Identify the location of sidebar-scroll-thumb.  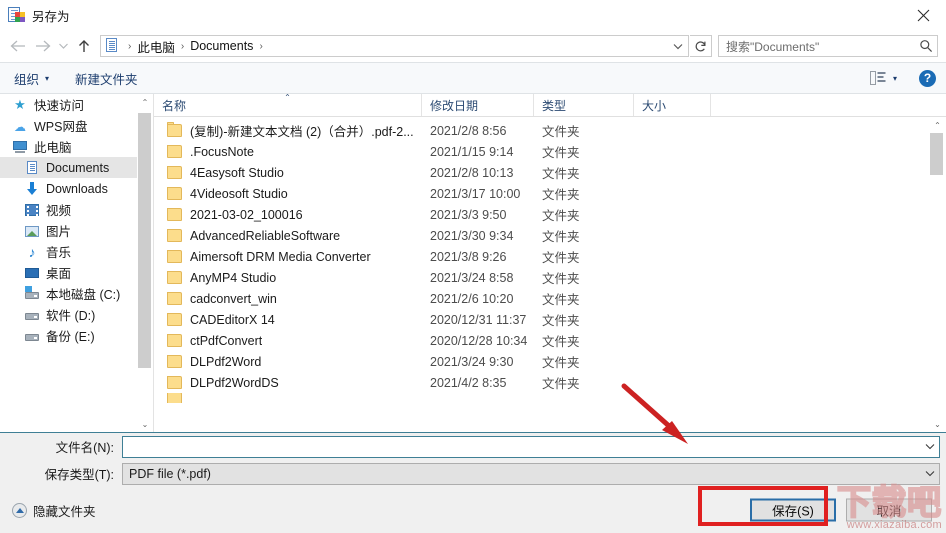
(144, 240).